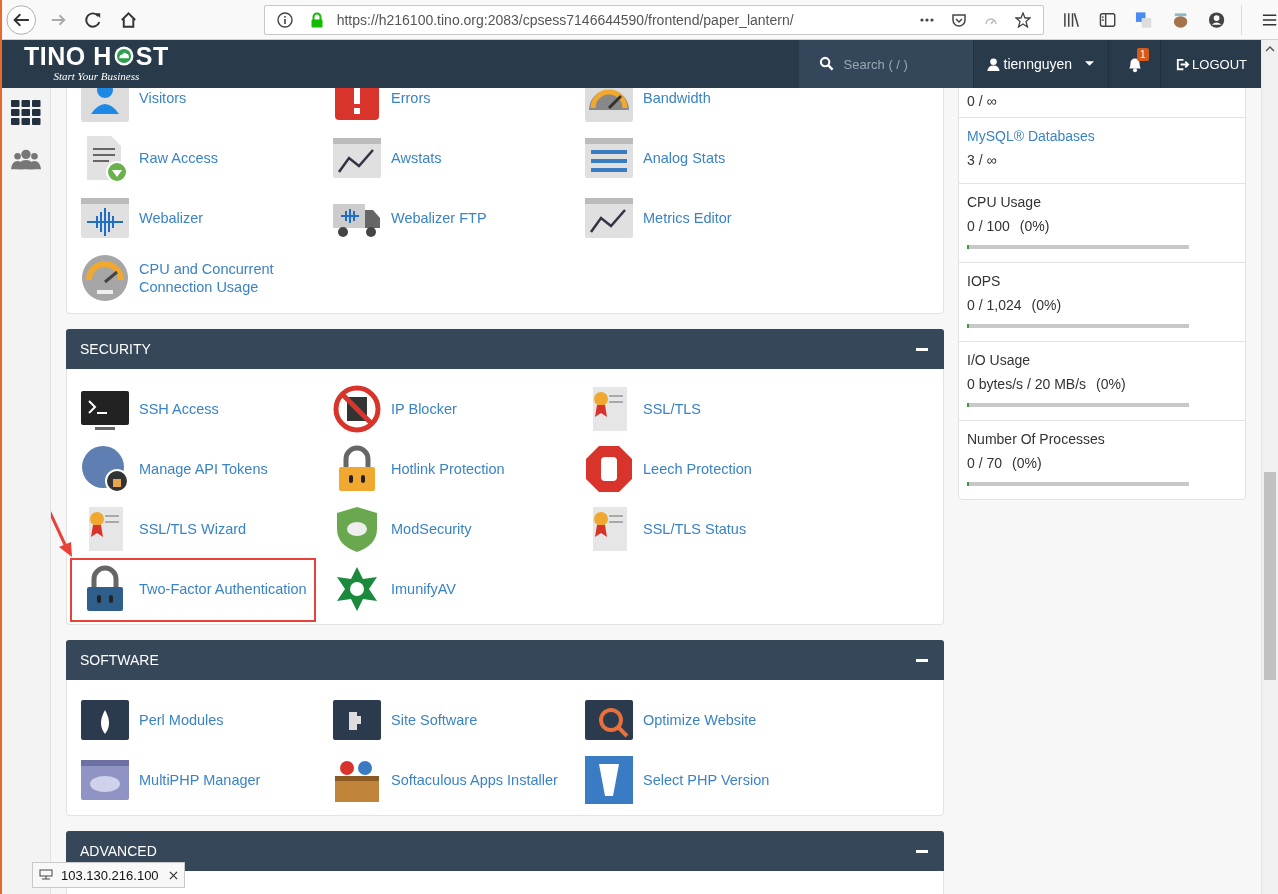  Describe the element at coordinates (171, 218) in the screenshot. I see `tool-link: Webalizer` at that location.